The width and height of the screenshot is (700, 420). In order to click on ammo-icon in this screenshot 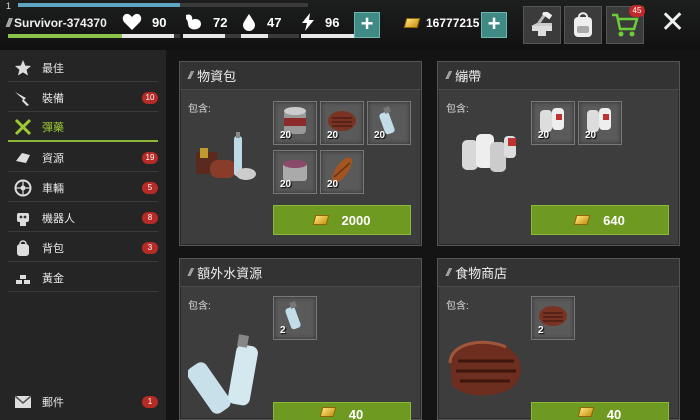, I will do `click(23, 127)`.